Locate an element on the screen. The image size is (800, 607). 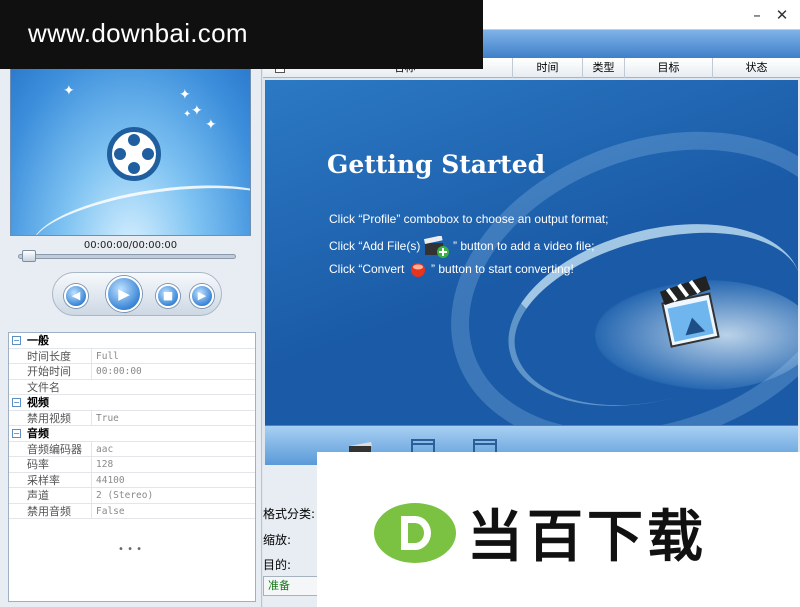
property-key: 声道 is located at coordinates (38, 495).